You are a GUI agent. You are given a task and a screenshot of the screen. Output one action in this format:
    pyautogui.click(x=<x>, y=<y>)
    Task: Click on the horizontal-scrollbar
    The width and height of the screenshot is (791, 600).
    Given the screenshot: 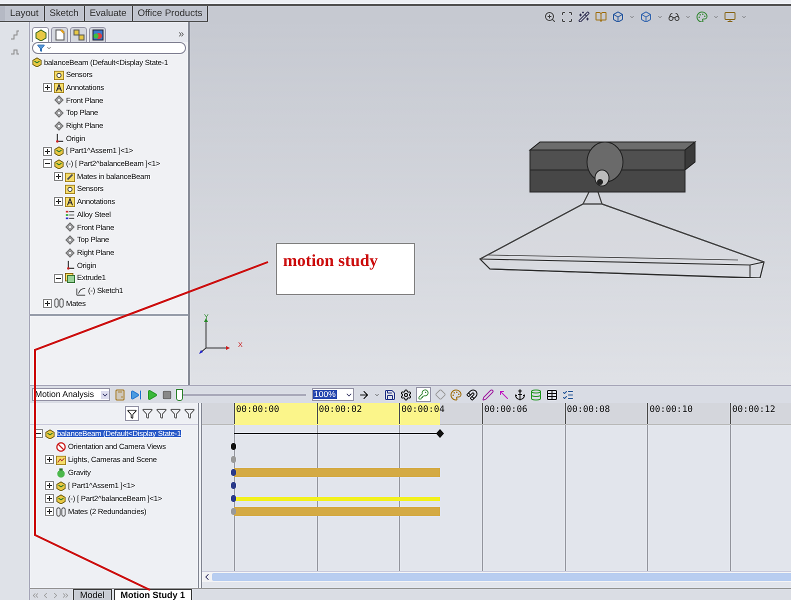 What is the action you would take?
    pyautogui.click(x=496, y=576)
    